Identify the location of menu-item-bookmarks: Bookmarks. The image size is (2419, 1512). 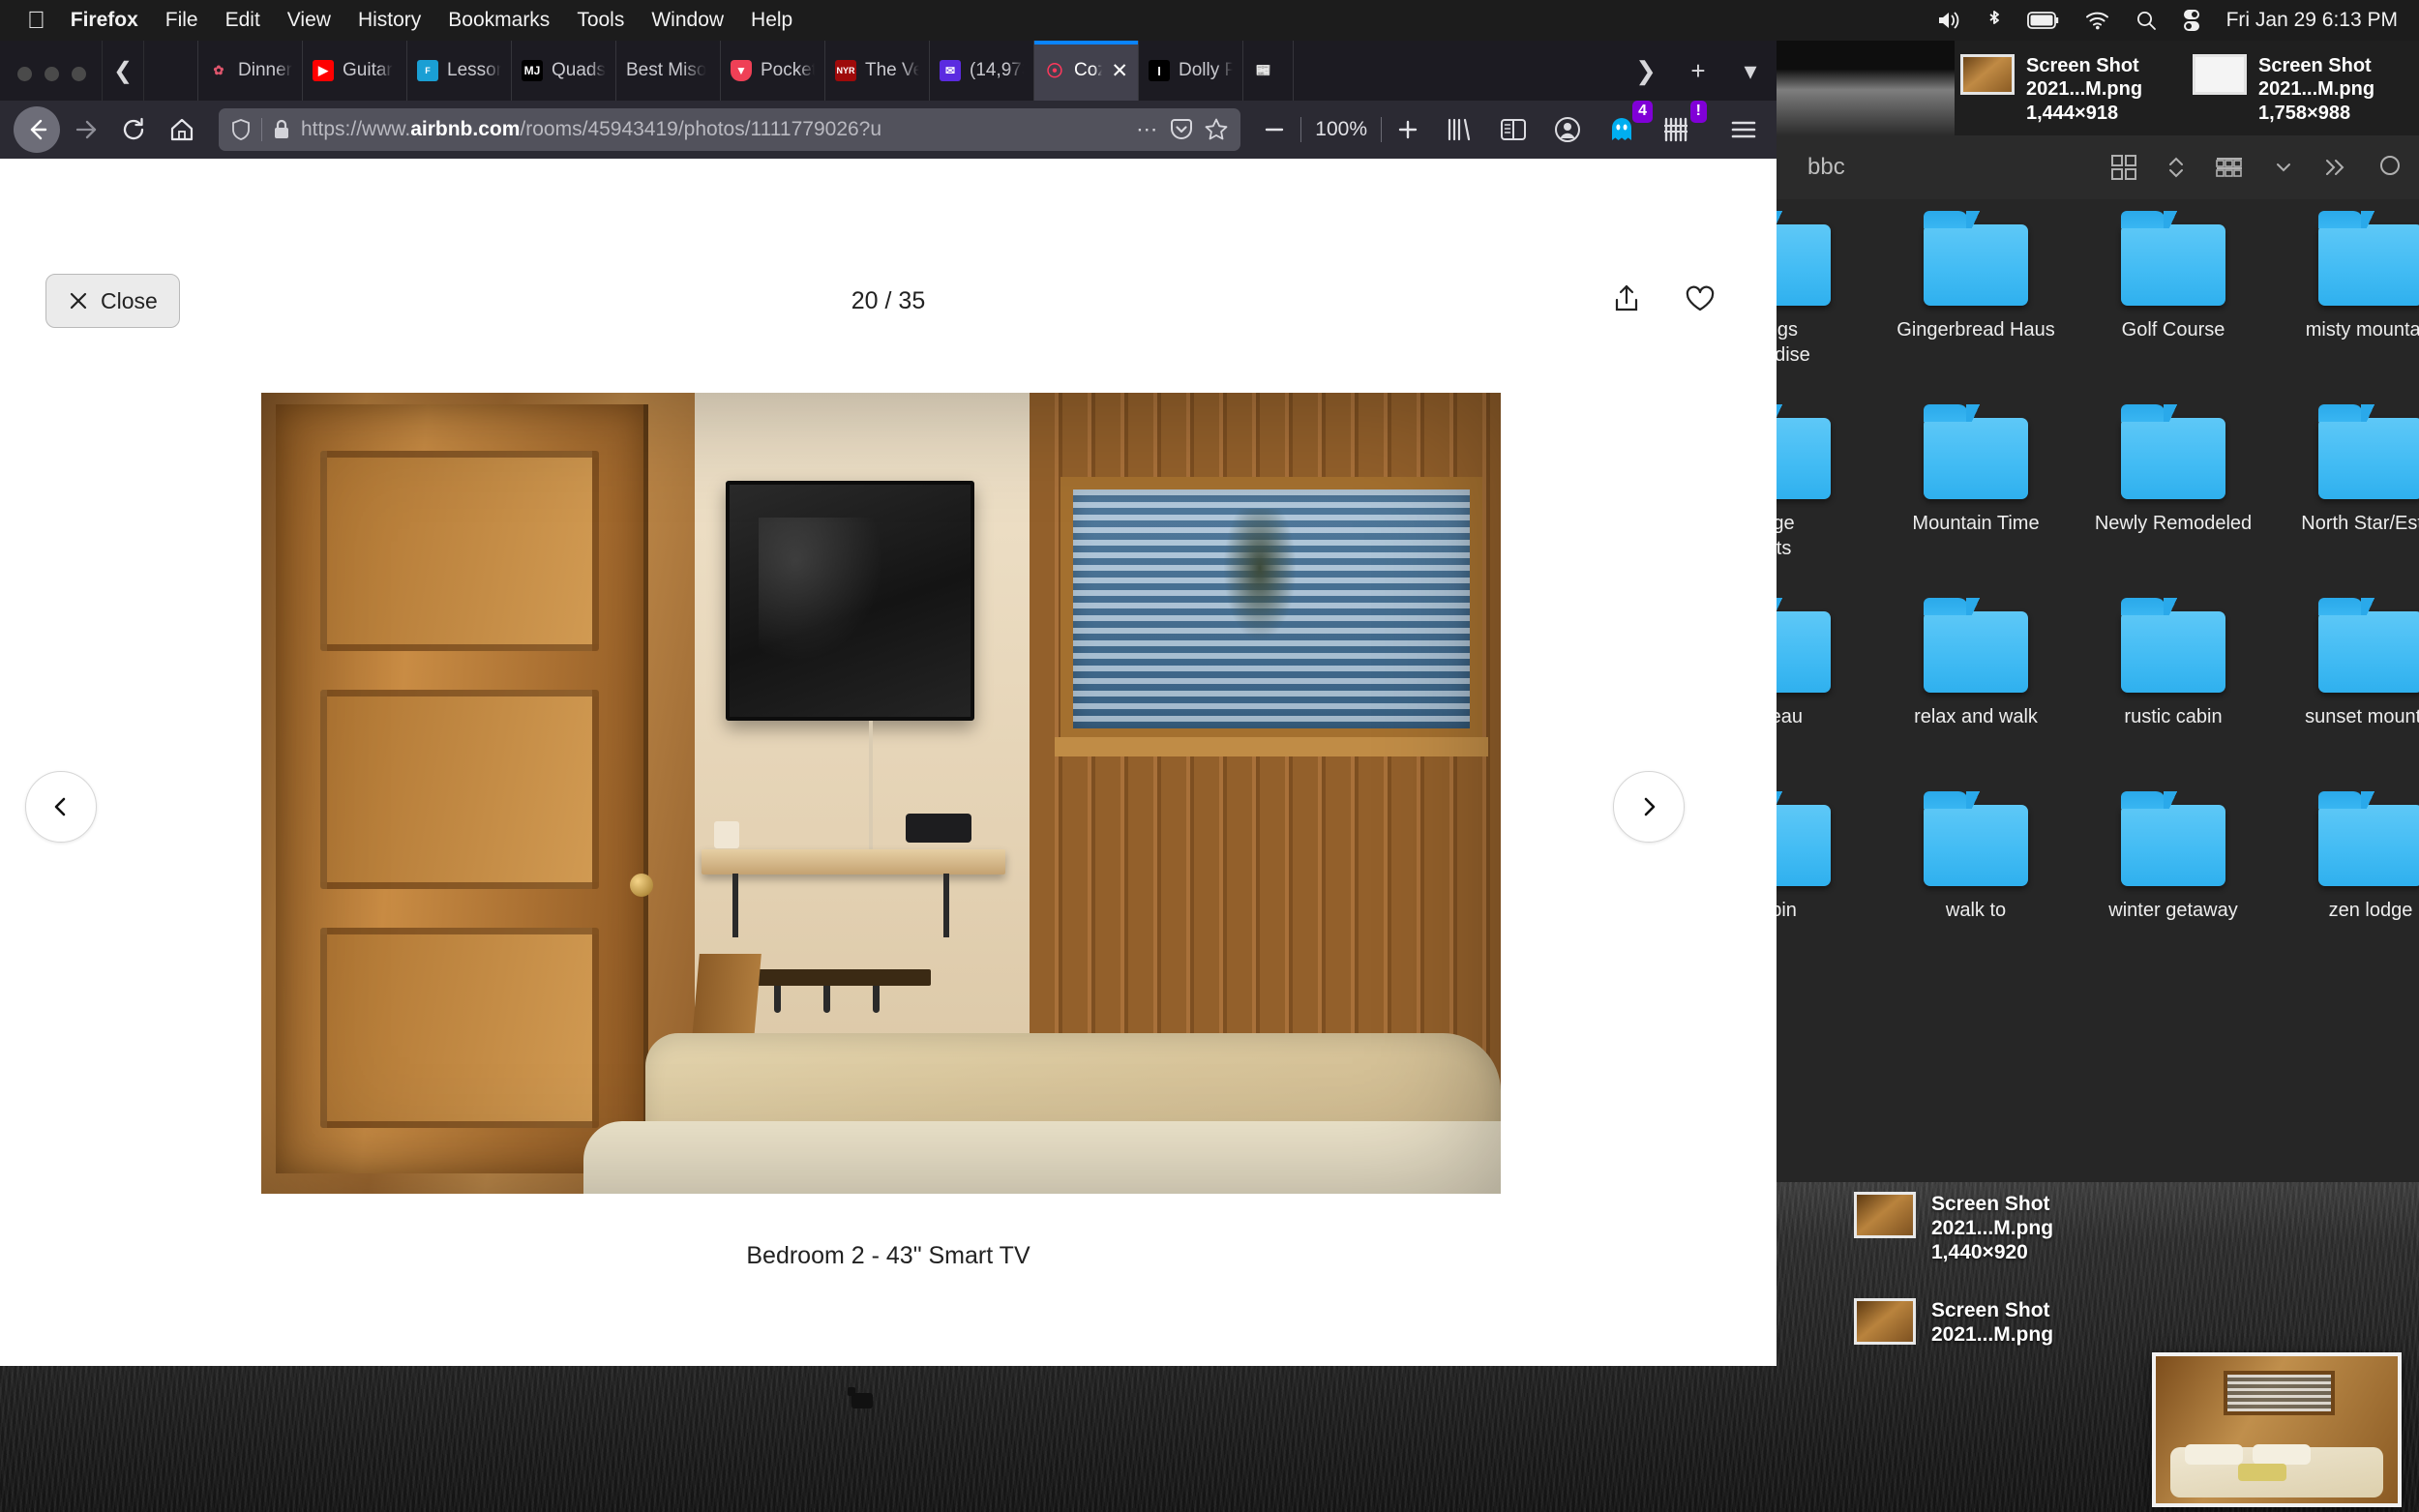
(499, 21).